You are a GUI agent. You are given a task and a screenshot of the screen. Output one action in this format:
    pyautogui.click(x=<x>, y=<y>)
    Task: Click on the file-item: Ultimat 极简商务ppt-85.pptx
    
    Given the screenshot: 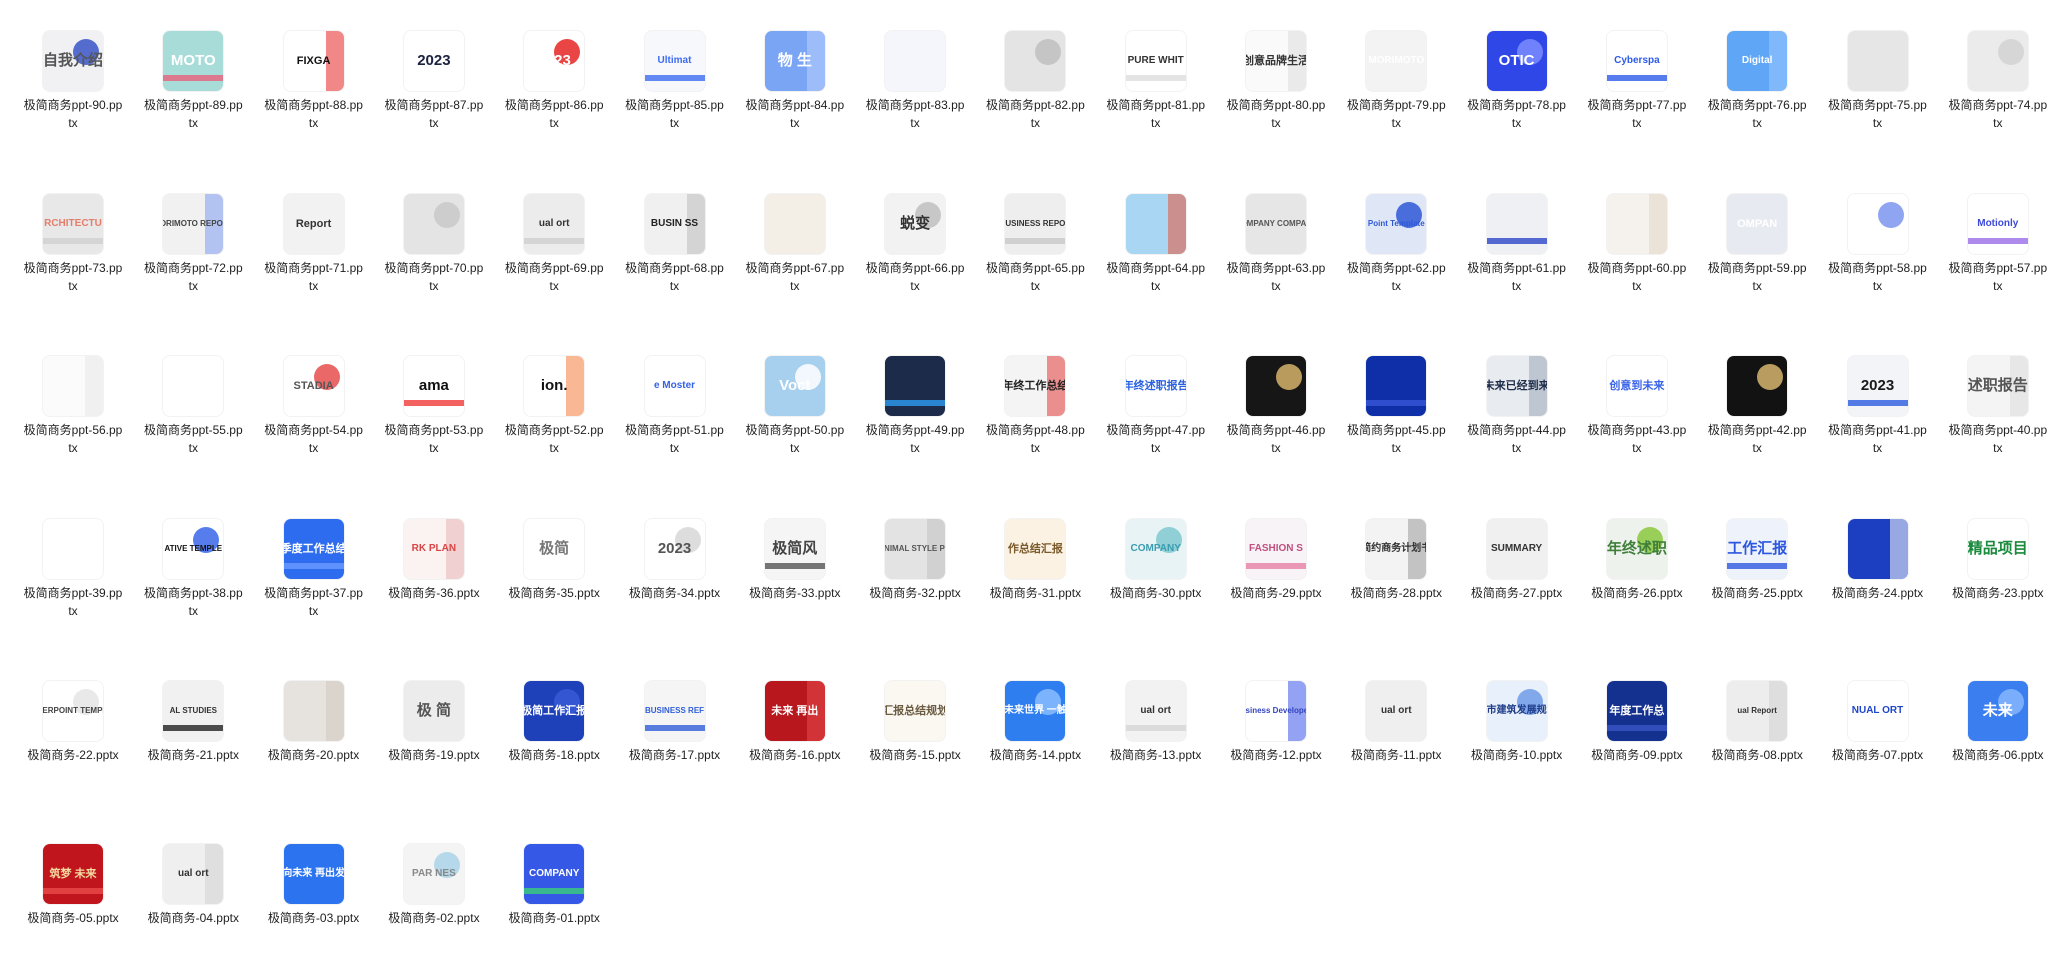 What is the action you would take?
    pyautogui.click(x=675, y=70)
    